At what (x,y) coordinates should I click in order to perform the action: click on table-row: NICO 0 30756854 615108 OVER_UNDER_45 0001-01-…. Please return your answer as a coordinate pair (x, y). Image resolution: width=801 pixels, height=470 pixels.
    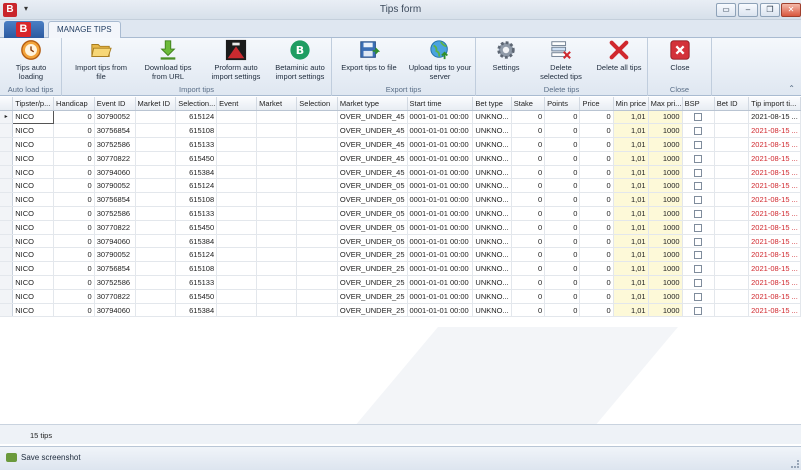
    Looking at the image, I should click on (400, 131).